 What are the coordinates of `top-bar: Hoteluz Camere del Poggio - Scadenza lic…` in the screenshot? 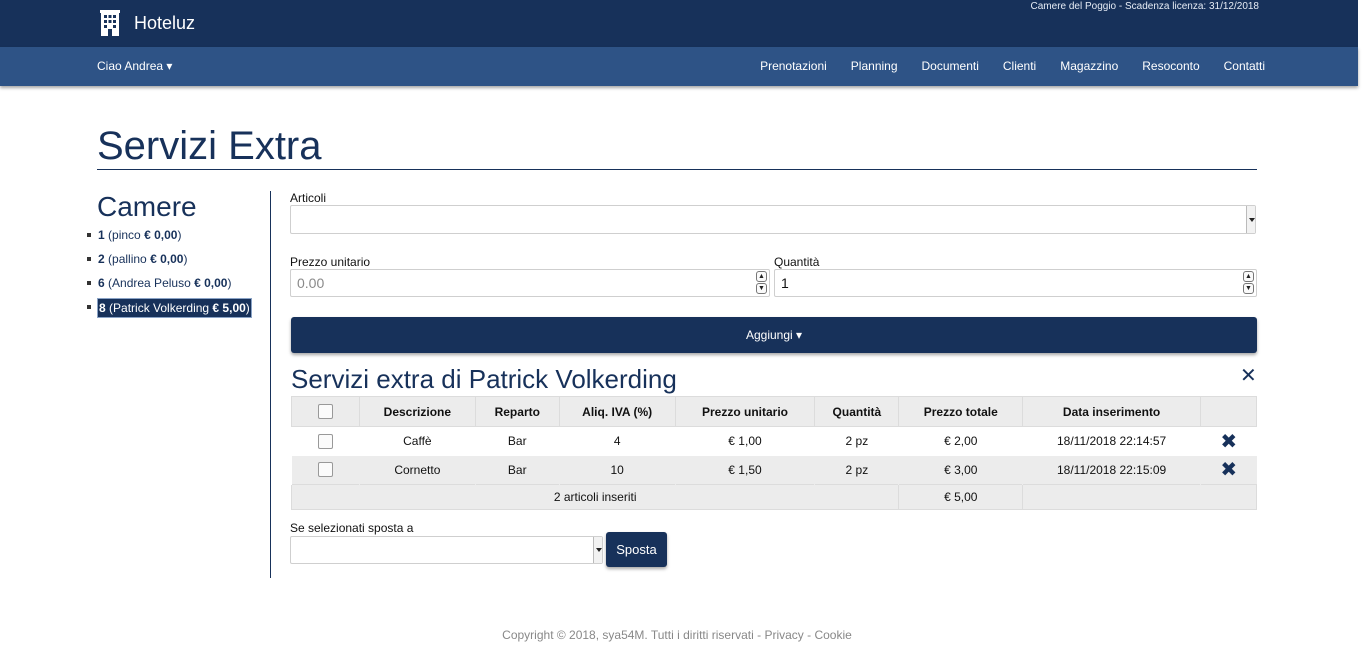 It's located at (679, 23).